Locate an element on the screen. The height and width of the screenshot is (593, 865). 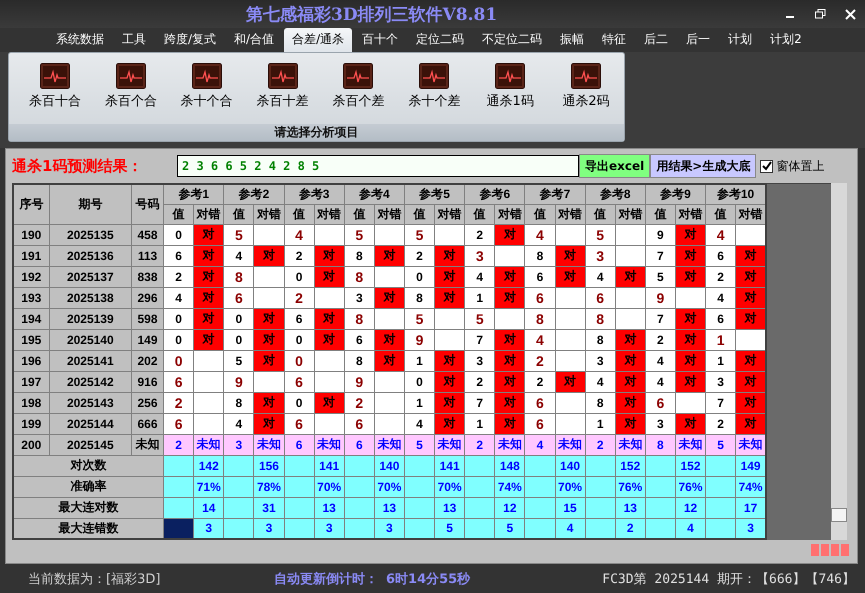
analysis-button: 杀十个差 is located at coordinates (434, 93).